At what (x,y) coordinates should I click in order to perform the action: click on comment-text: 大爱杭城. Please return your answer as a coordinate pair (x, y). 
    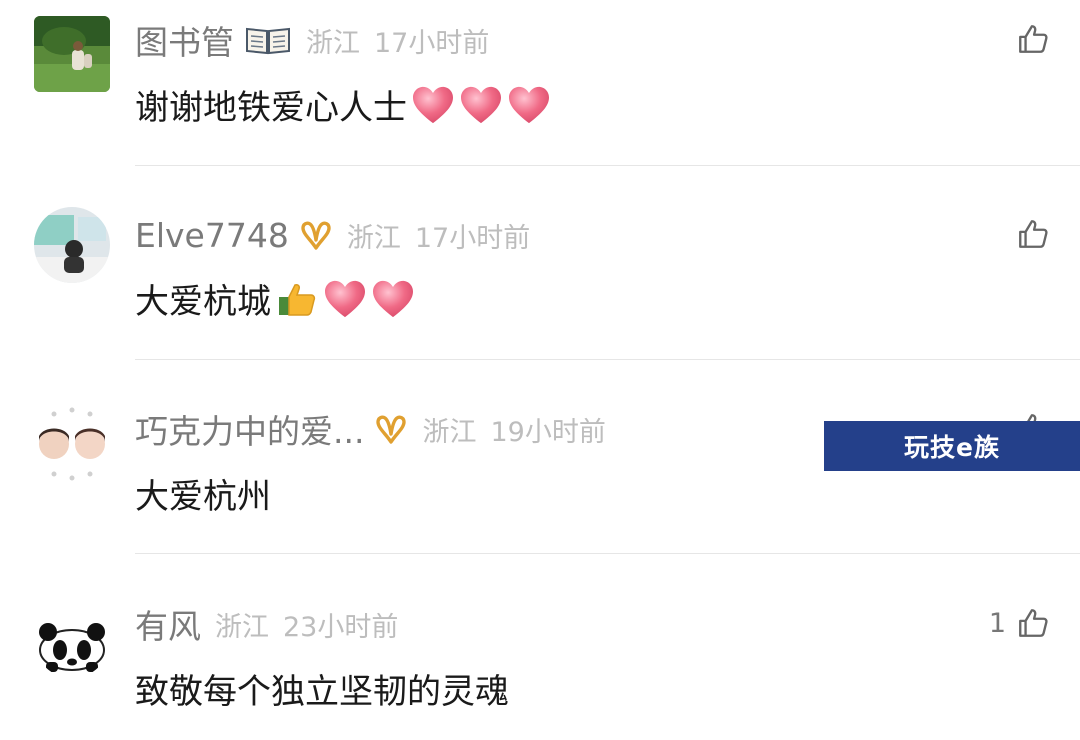
    Looking at the image, I should click on (203, 302).